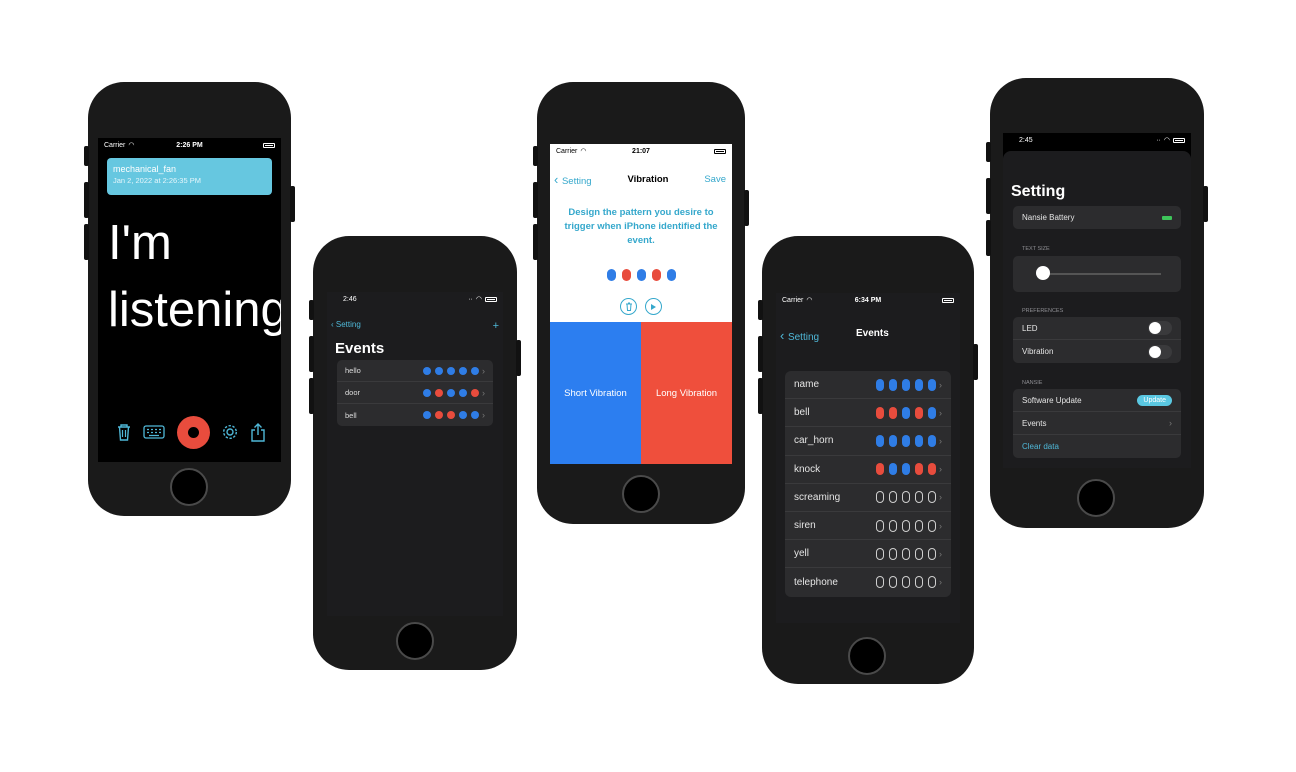 The image size is (1296, 772). I want to click on list-item: hello ›, so click(415, 371).